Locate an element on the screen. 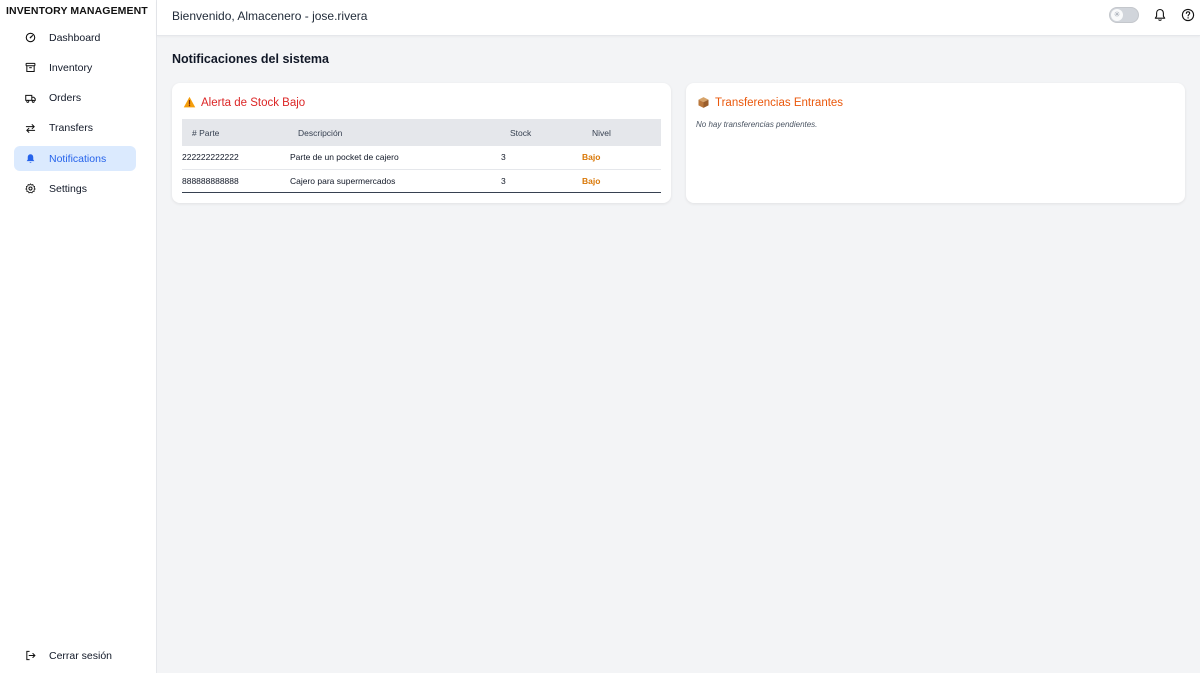 This screenshot has width=1200, height=673. arrows-exchange-icon is located at coordinates (30, 128).